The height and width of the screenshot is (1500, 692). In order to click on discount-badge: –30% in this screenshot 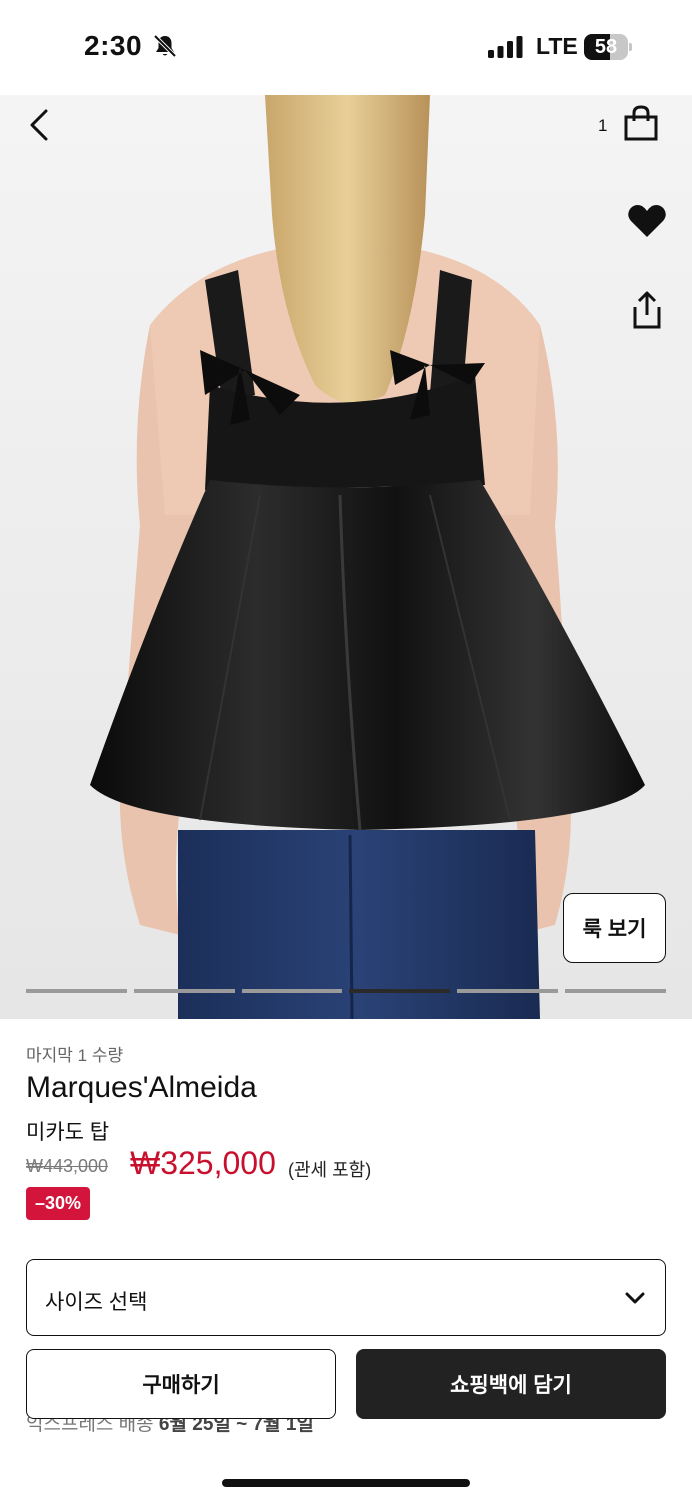, I will do `click(58, 1203)`.